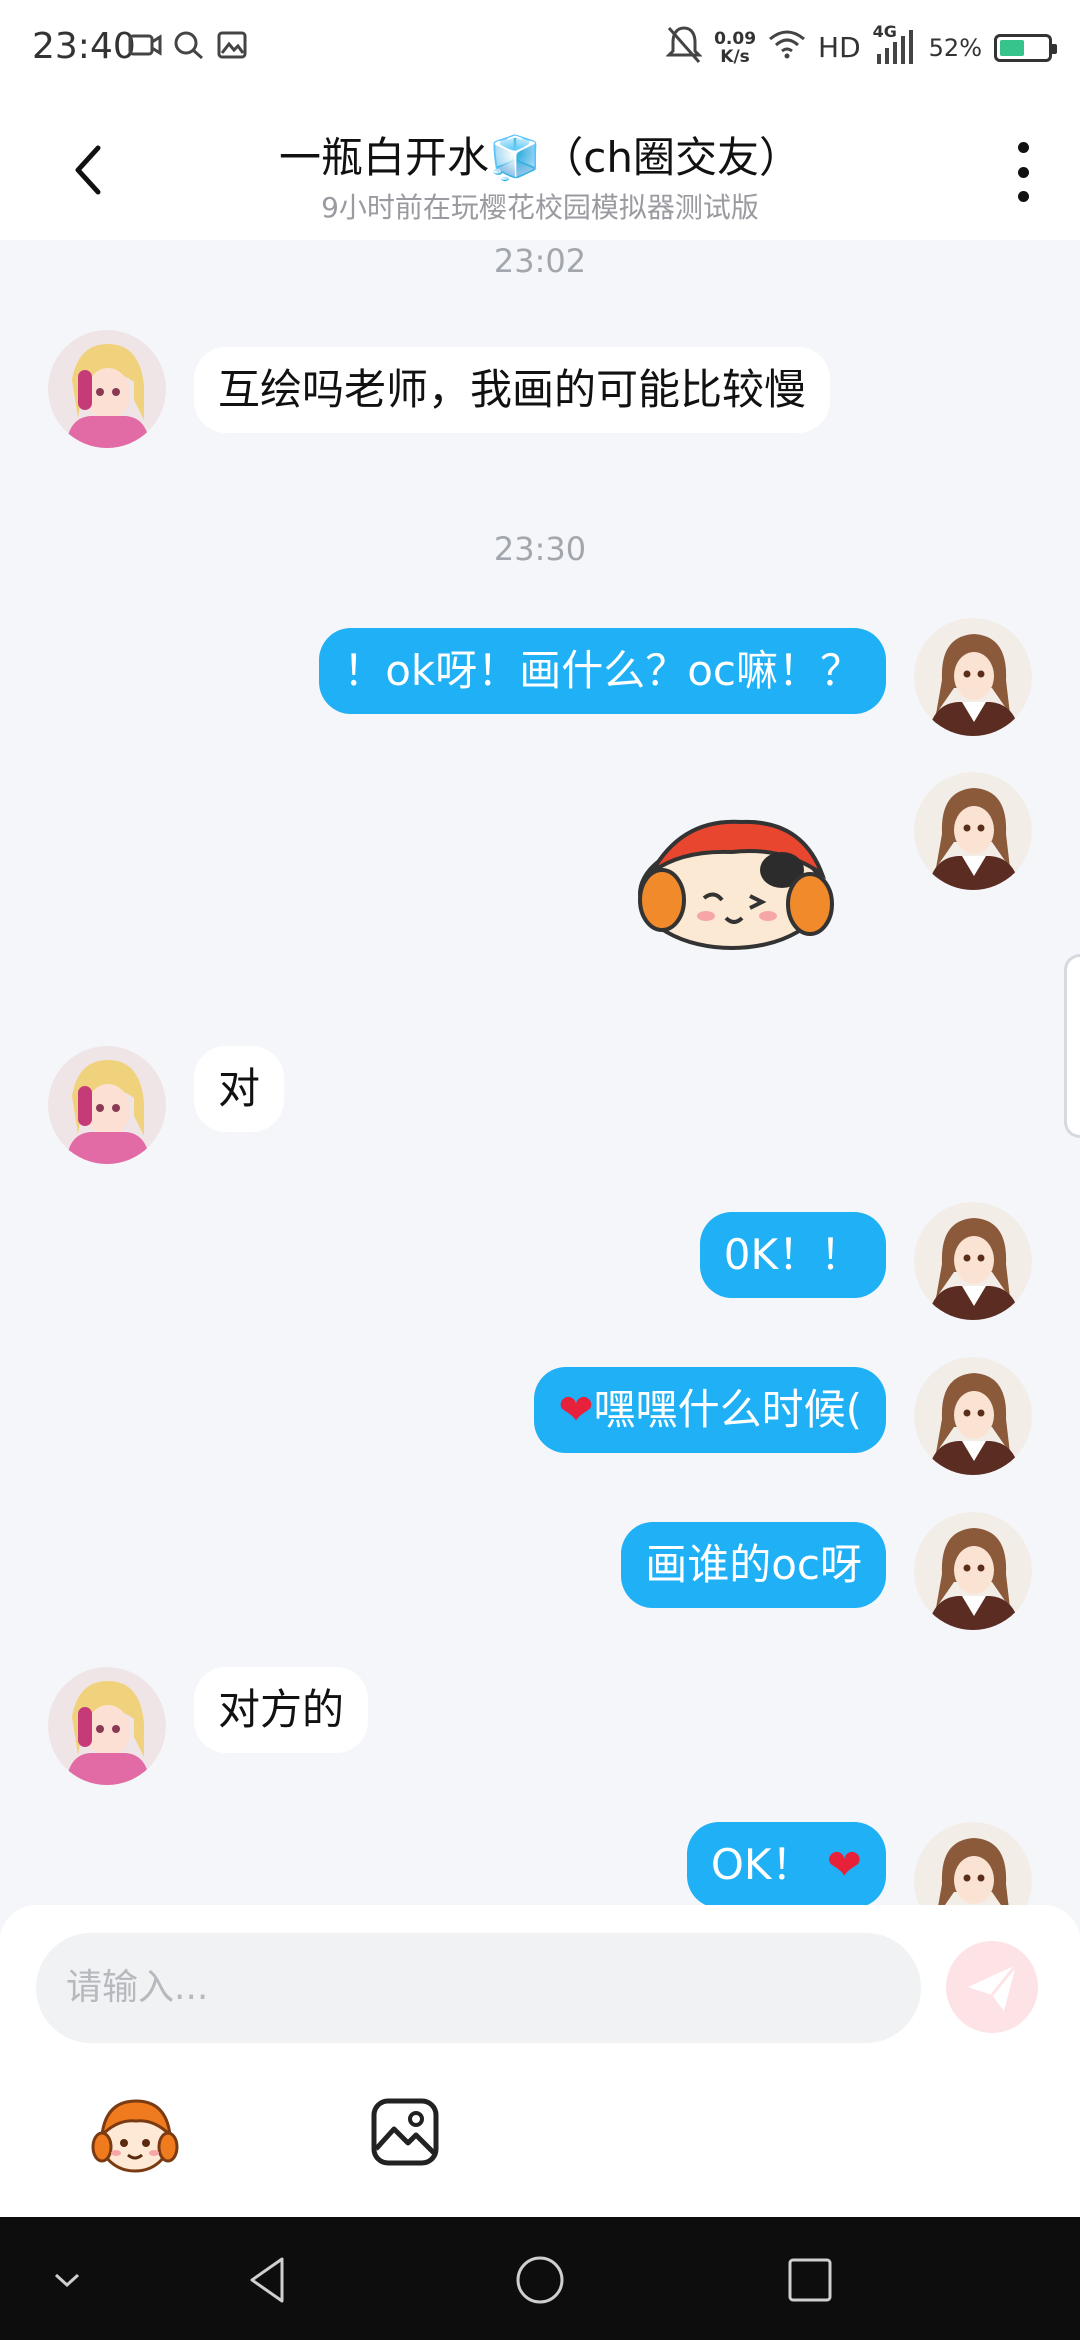  I want to click on message-text: OK！, so click(762, 1864).